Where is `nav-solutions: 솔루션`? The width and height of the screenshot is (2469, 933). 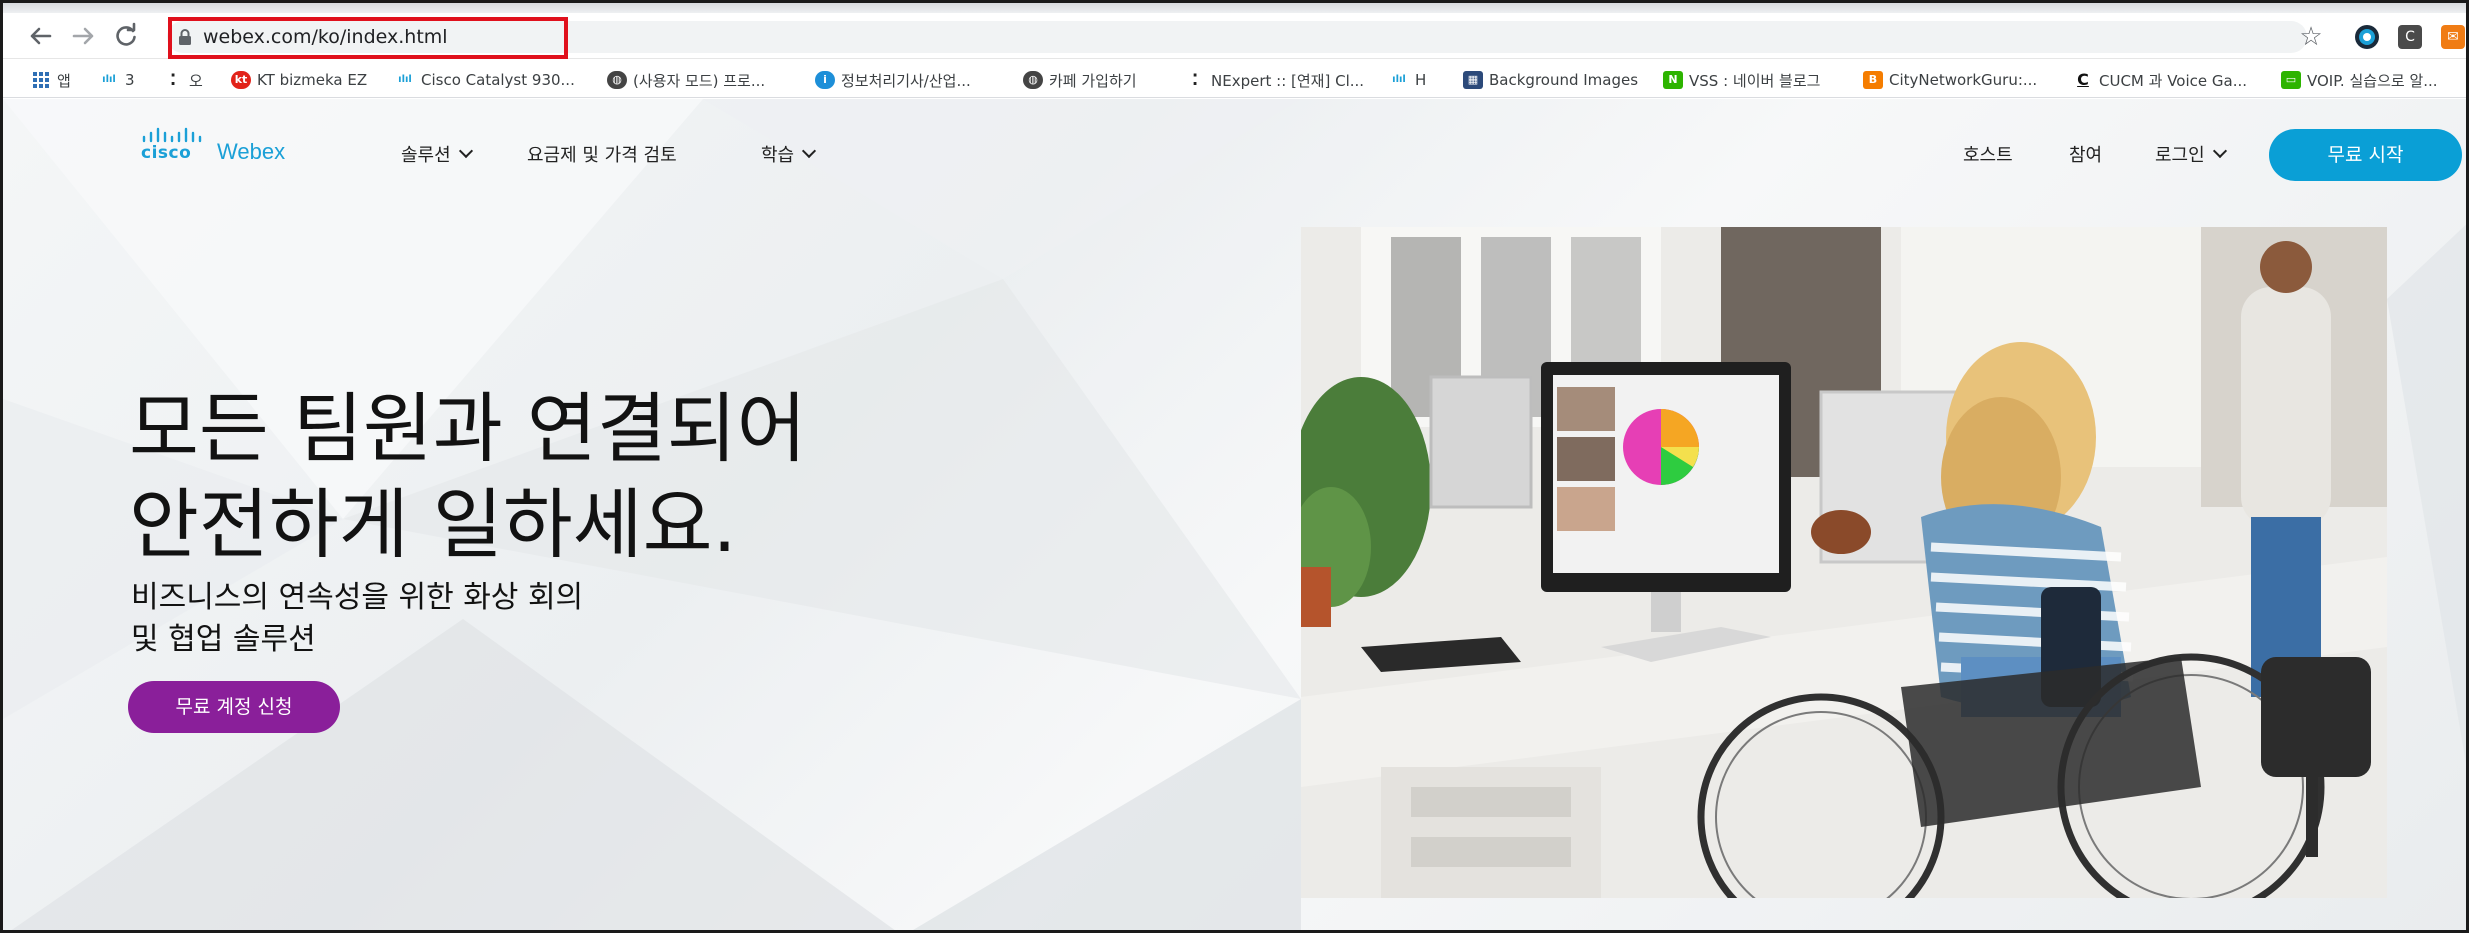
nav-solutions: 솔루션 is located at coordinates (437, 154).